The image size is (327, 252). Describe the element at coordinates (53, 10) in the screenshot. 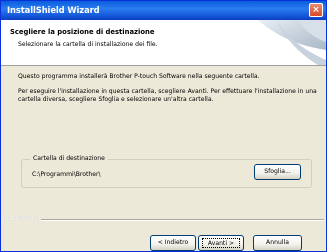

I see `window-title: InstallShield Wizard` at that location.